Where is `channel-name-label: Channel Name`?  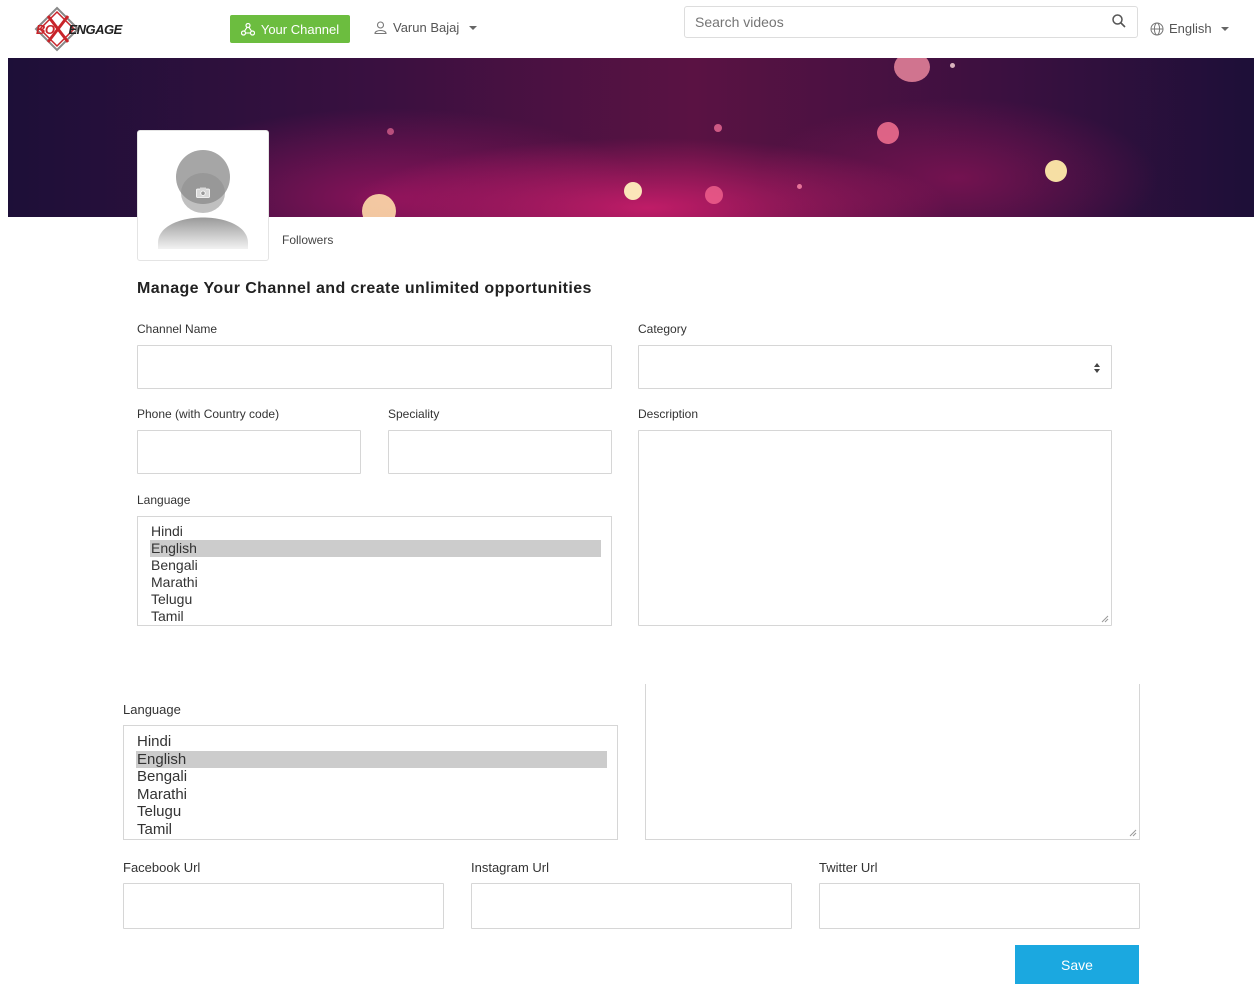
channel-name-label: Channel Name is located at coordinates (177, 329).